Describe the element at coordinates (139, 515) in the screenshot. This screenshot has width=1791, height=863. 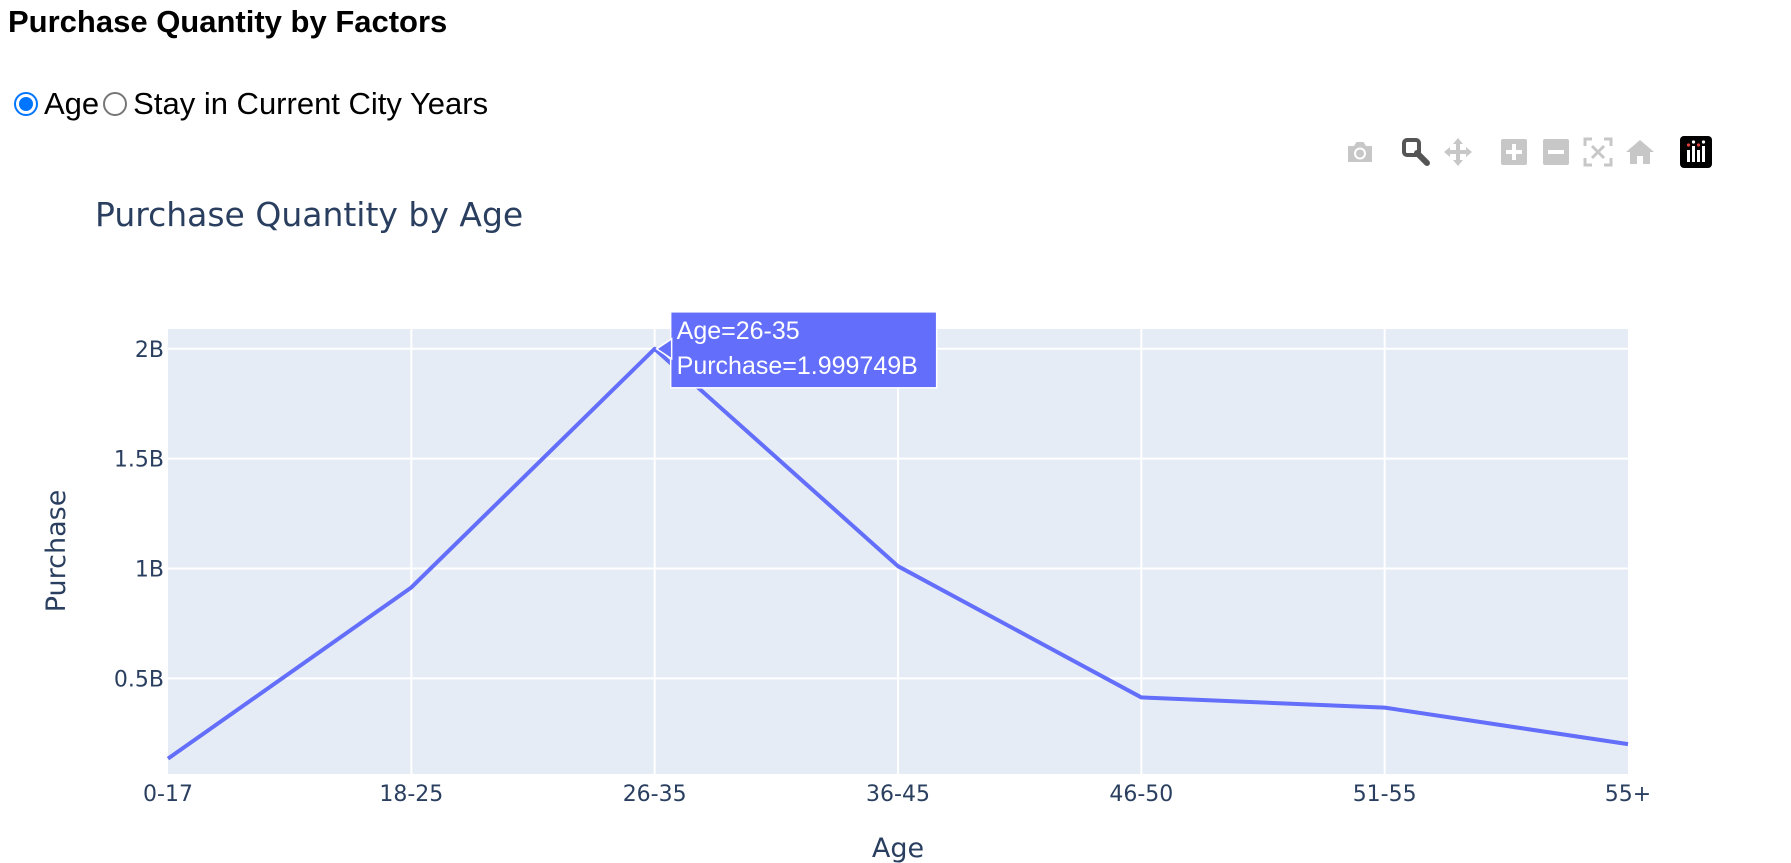
I see `y-tick-labels: 0.5B 1B 1.5B 2B` at that location.